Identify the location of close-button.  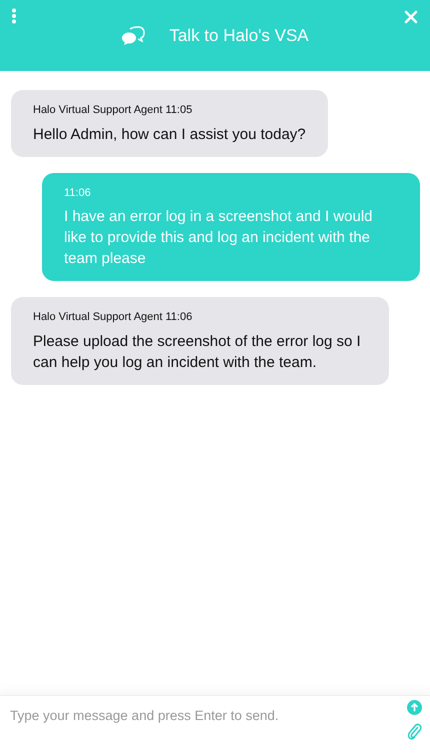
(411, 17).